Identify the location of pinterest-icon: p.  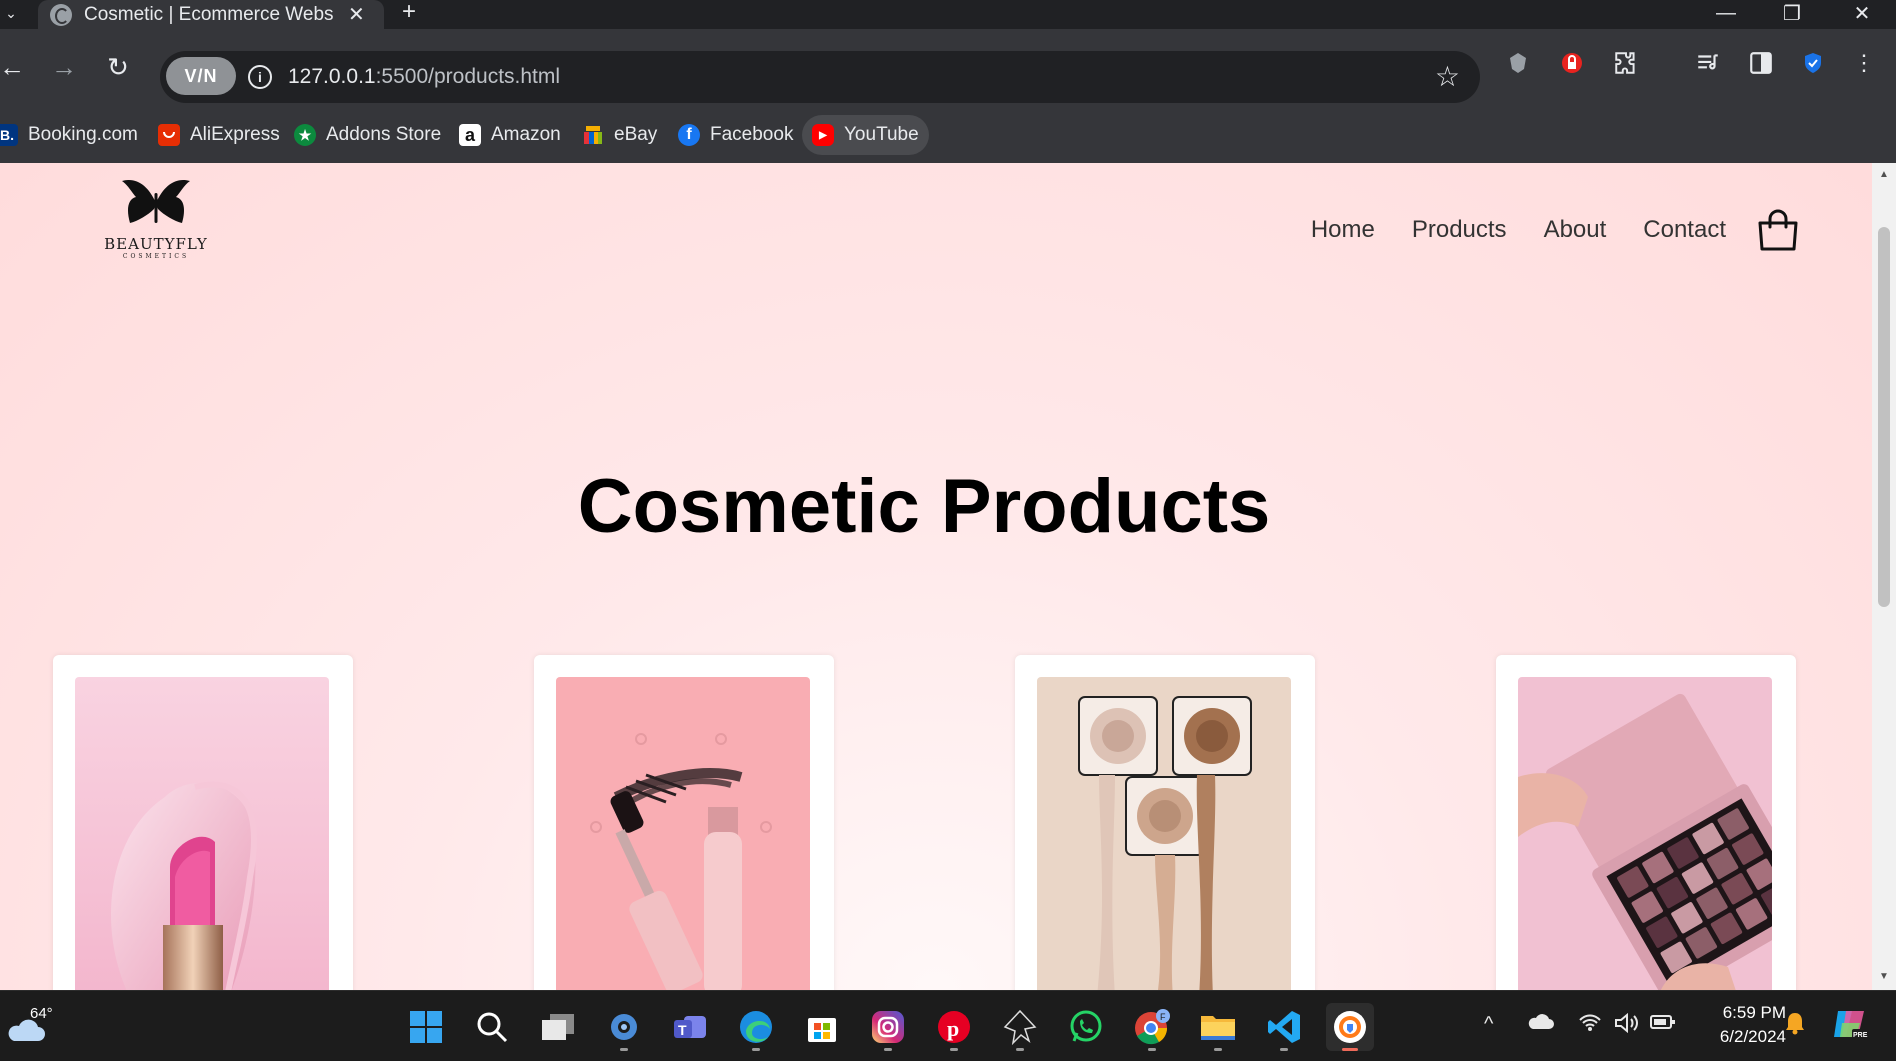
(954, 1027).